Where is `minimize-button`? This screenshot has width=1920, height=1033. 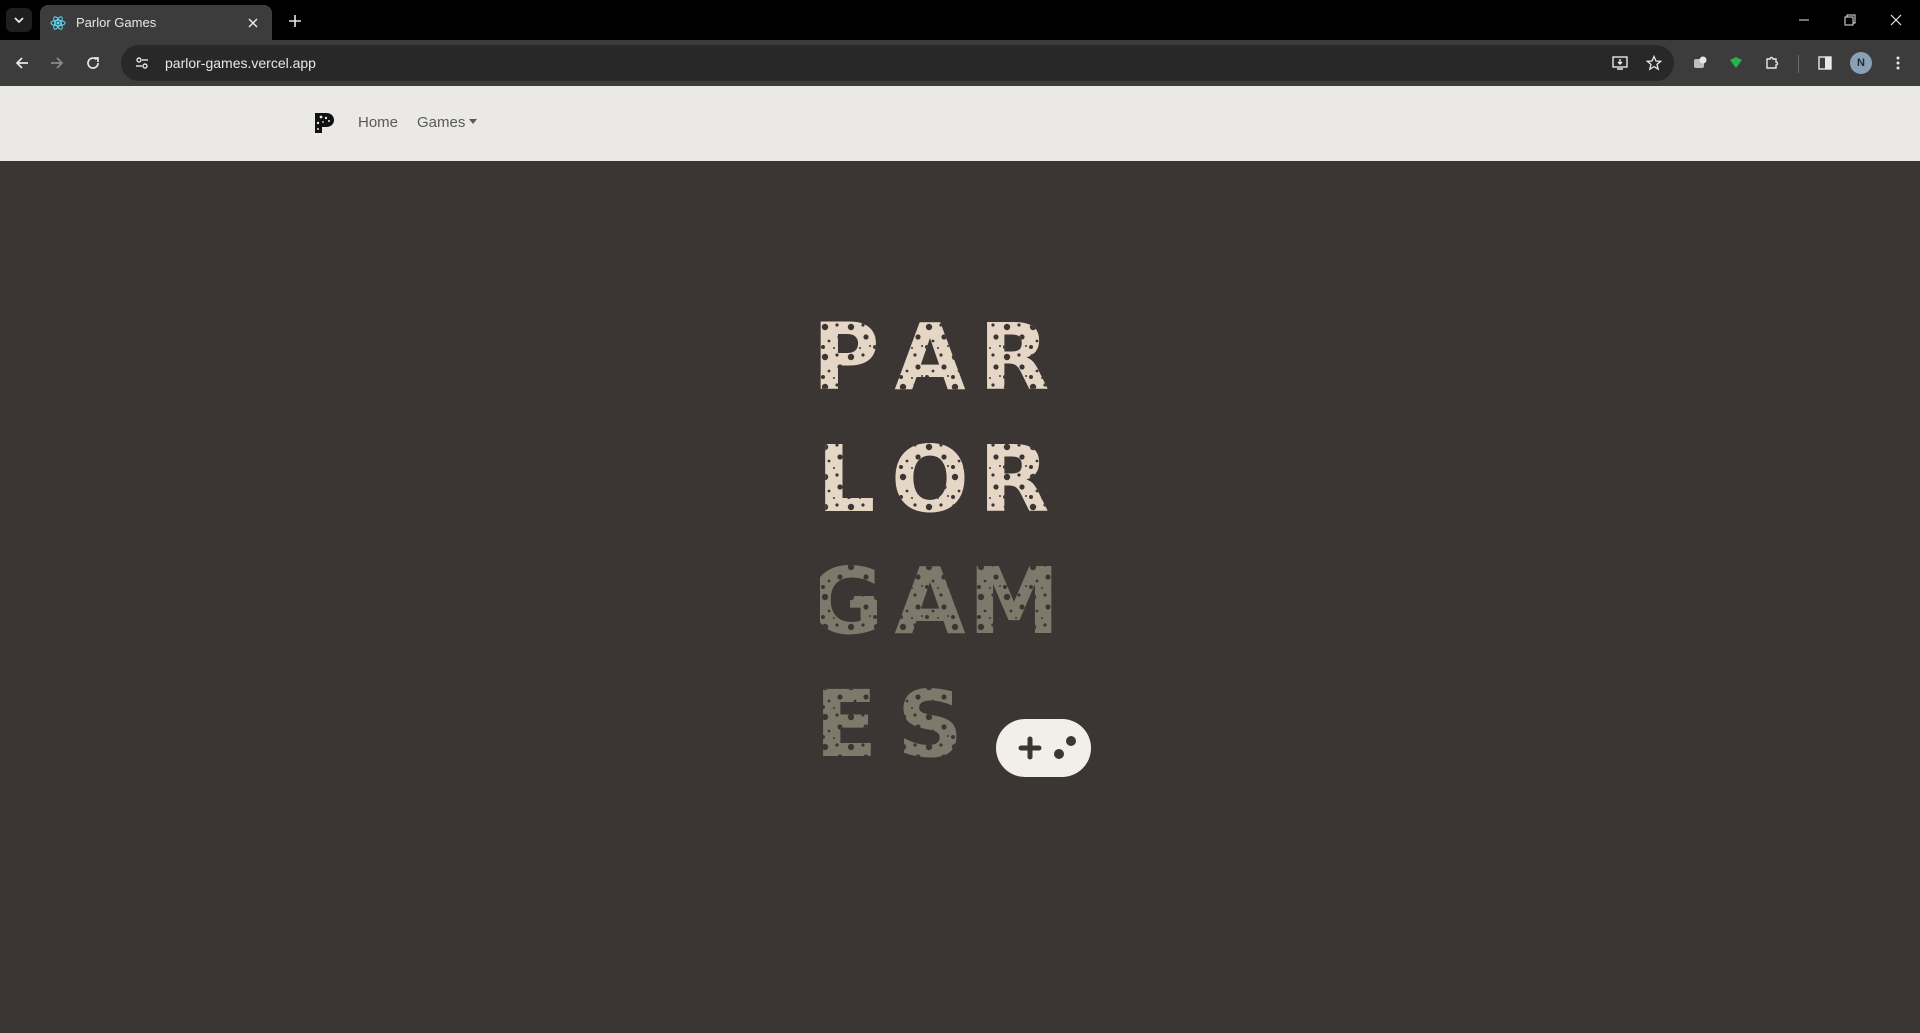
minimize-button is located at coordinates (1804, 20).